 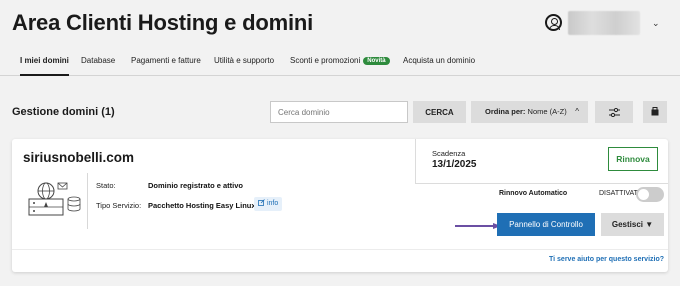 I want to click on status-value: Dominio registrato e attivo, so click(x=196, y=185).